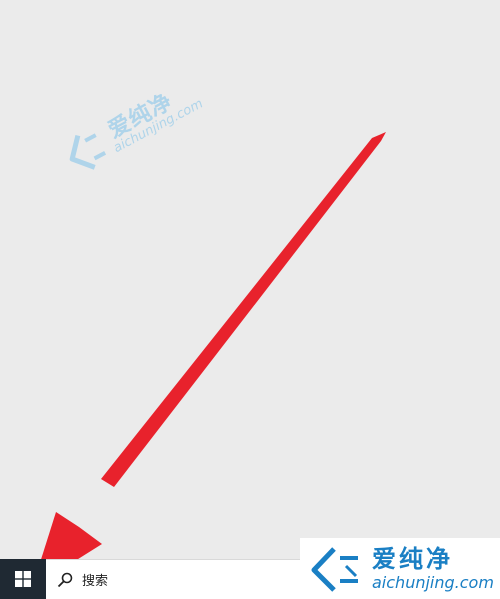 This screenshot has height=599, width=500. Describe the element at coordinates (433, 582) in the screenshot. I see `brand-url: aichunjing.com` at that location.